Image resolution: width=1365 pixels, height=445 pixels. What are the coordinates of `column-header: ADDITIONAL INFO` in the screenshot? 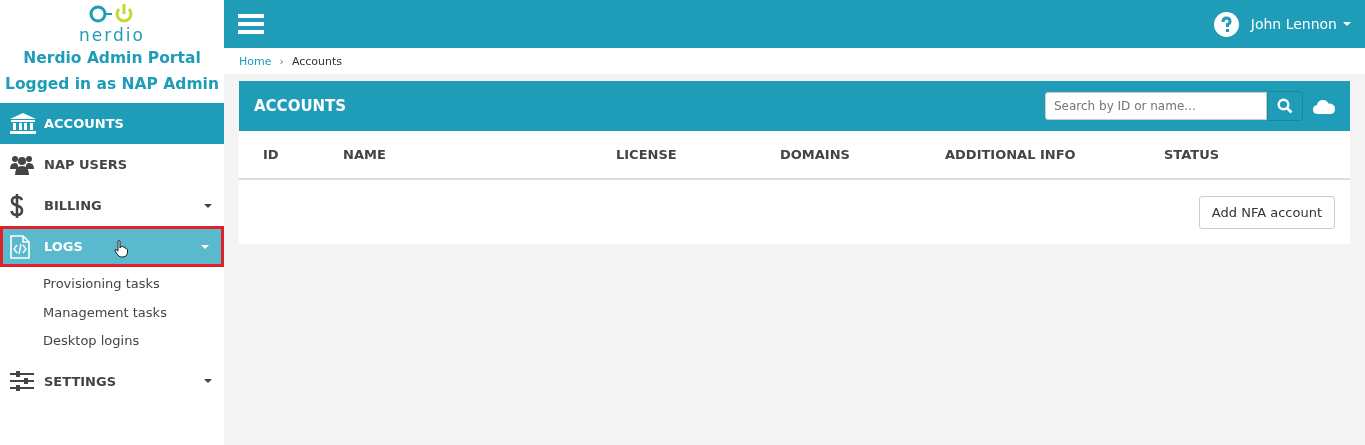 It's located at (1011, 154).